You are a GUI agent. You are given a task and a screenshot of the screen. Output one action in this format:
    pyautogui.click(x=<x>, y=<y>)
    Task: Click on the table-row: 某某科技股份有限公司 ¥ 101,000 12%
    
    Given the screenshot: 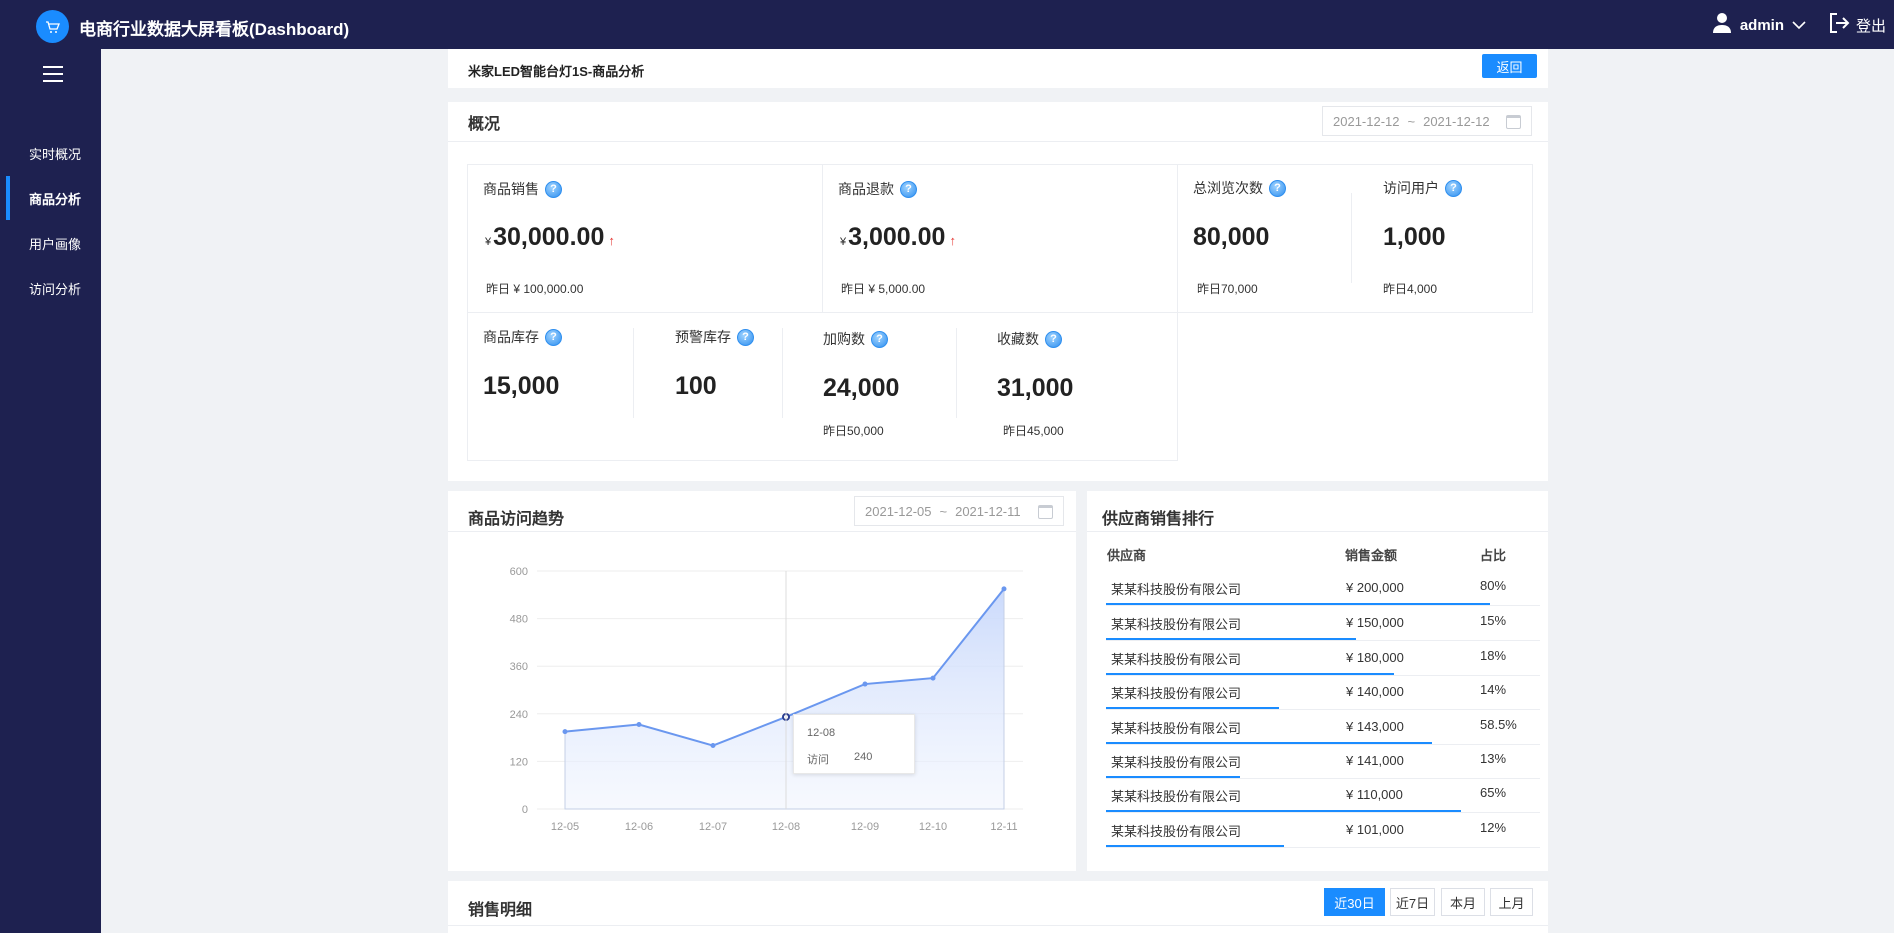 What is the action you would take?
    pyautogui.click(x=1323, y=830)
    